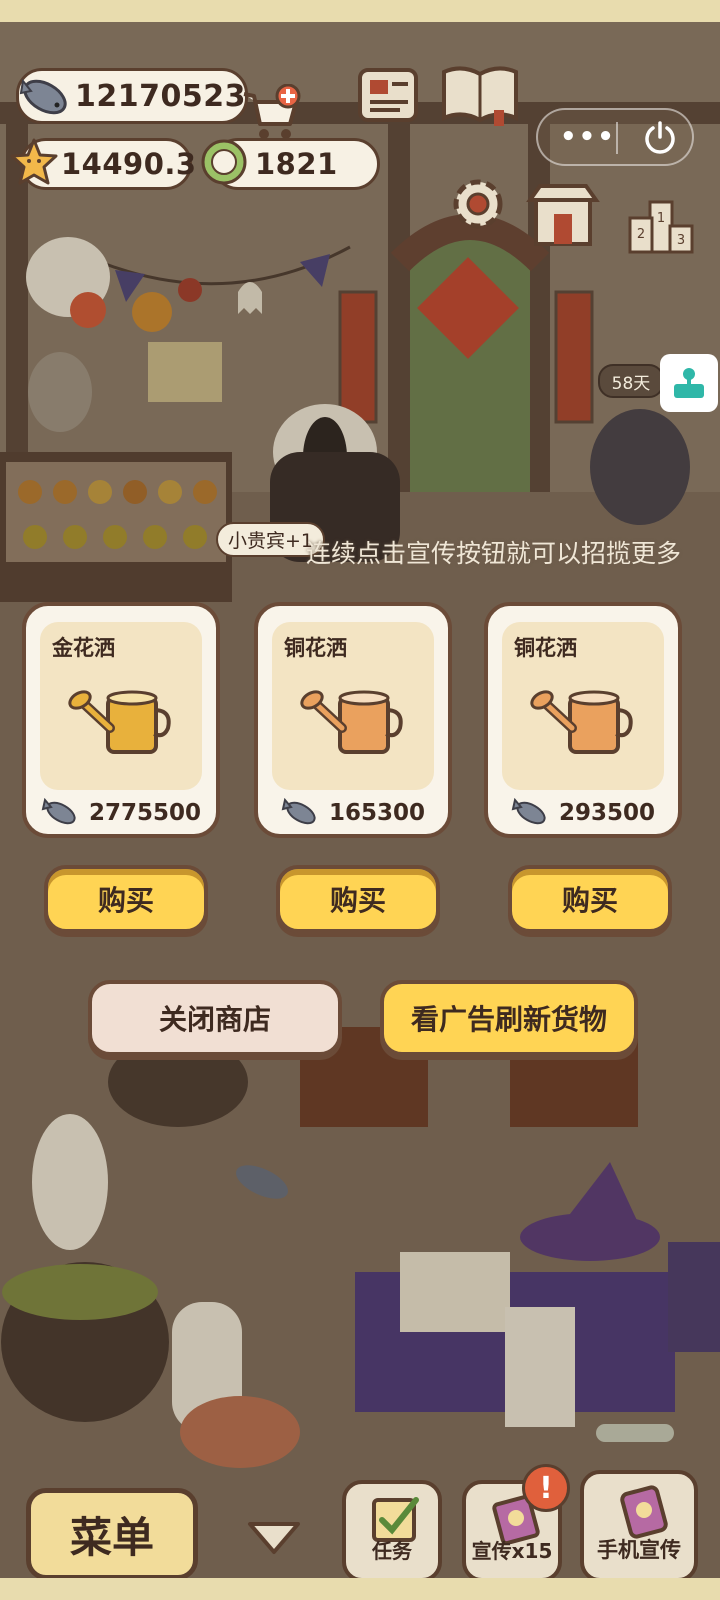 This screenshot has width=720, height=1600. What do you see at coordinates (129, 164) in the screenshot?
I see `star-count: 14490.3` at bounding box center [129, 164].